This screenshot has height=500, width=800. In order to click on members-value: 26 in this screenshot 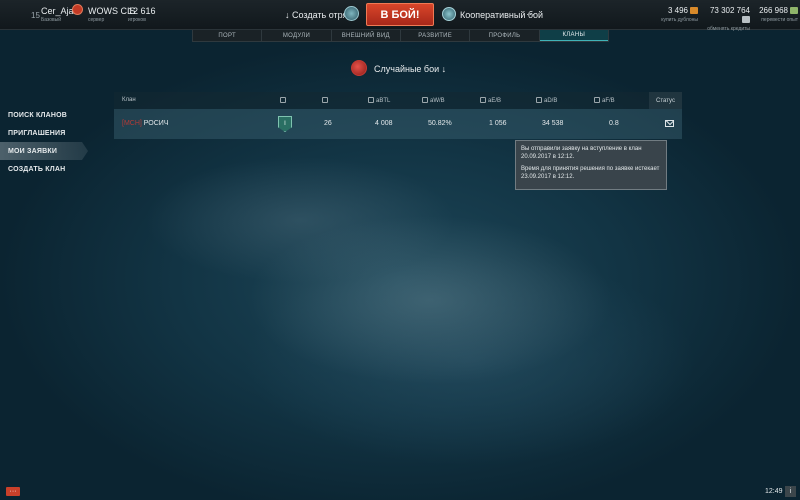, I will do `click(328, 123)`.